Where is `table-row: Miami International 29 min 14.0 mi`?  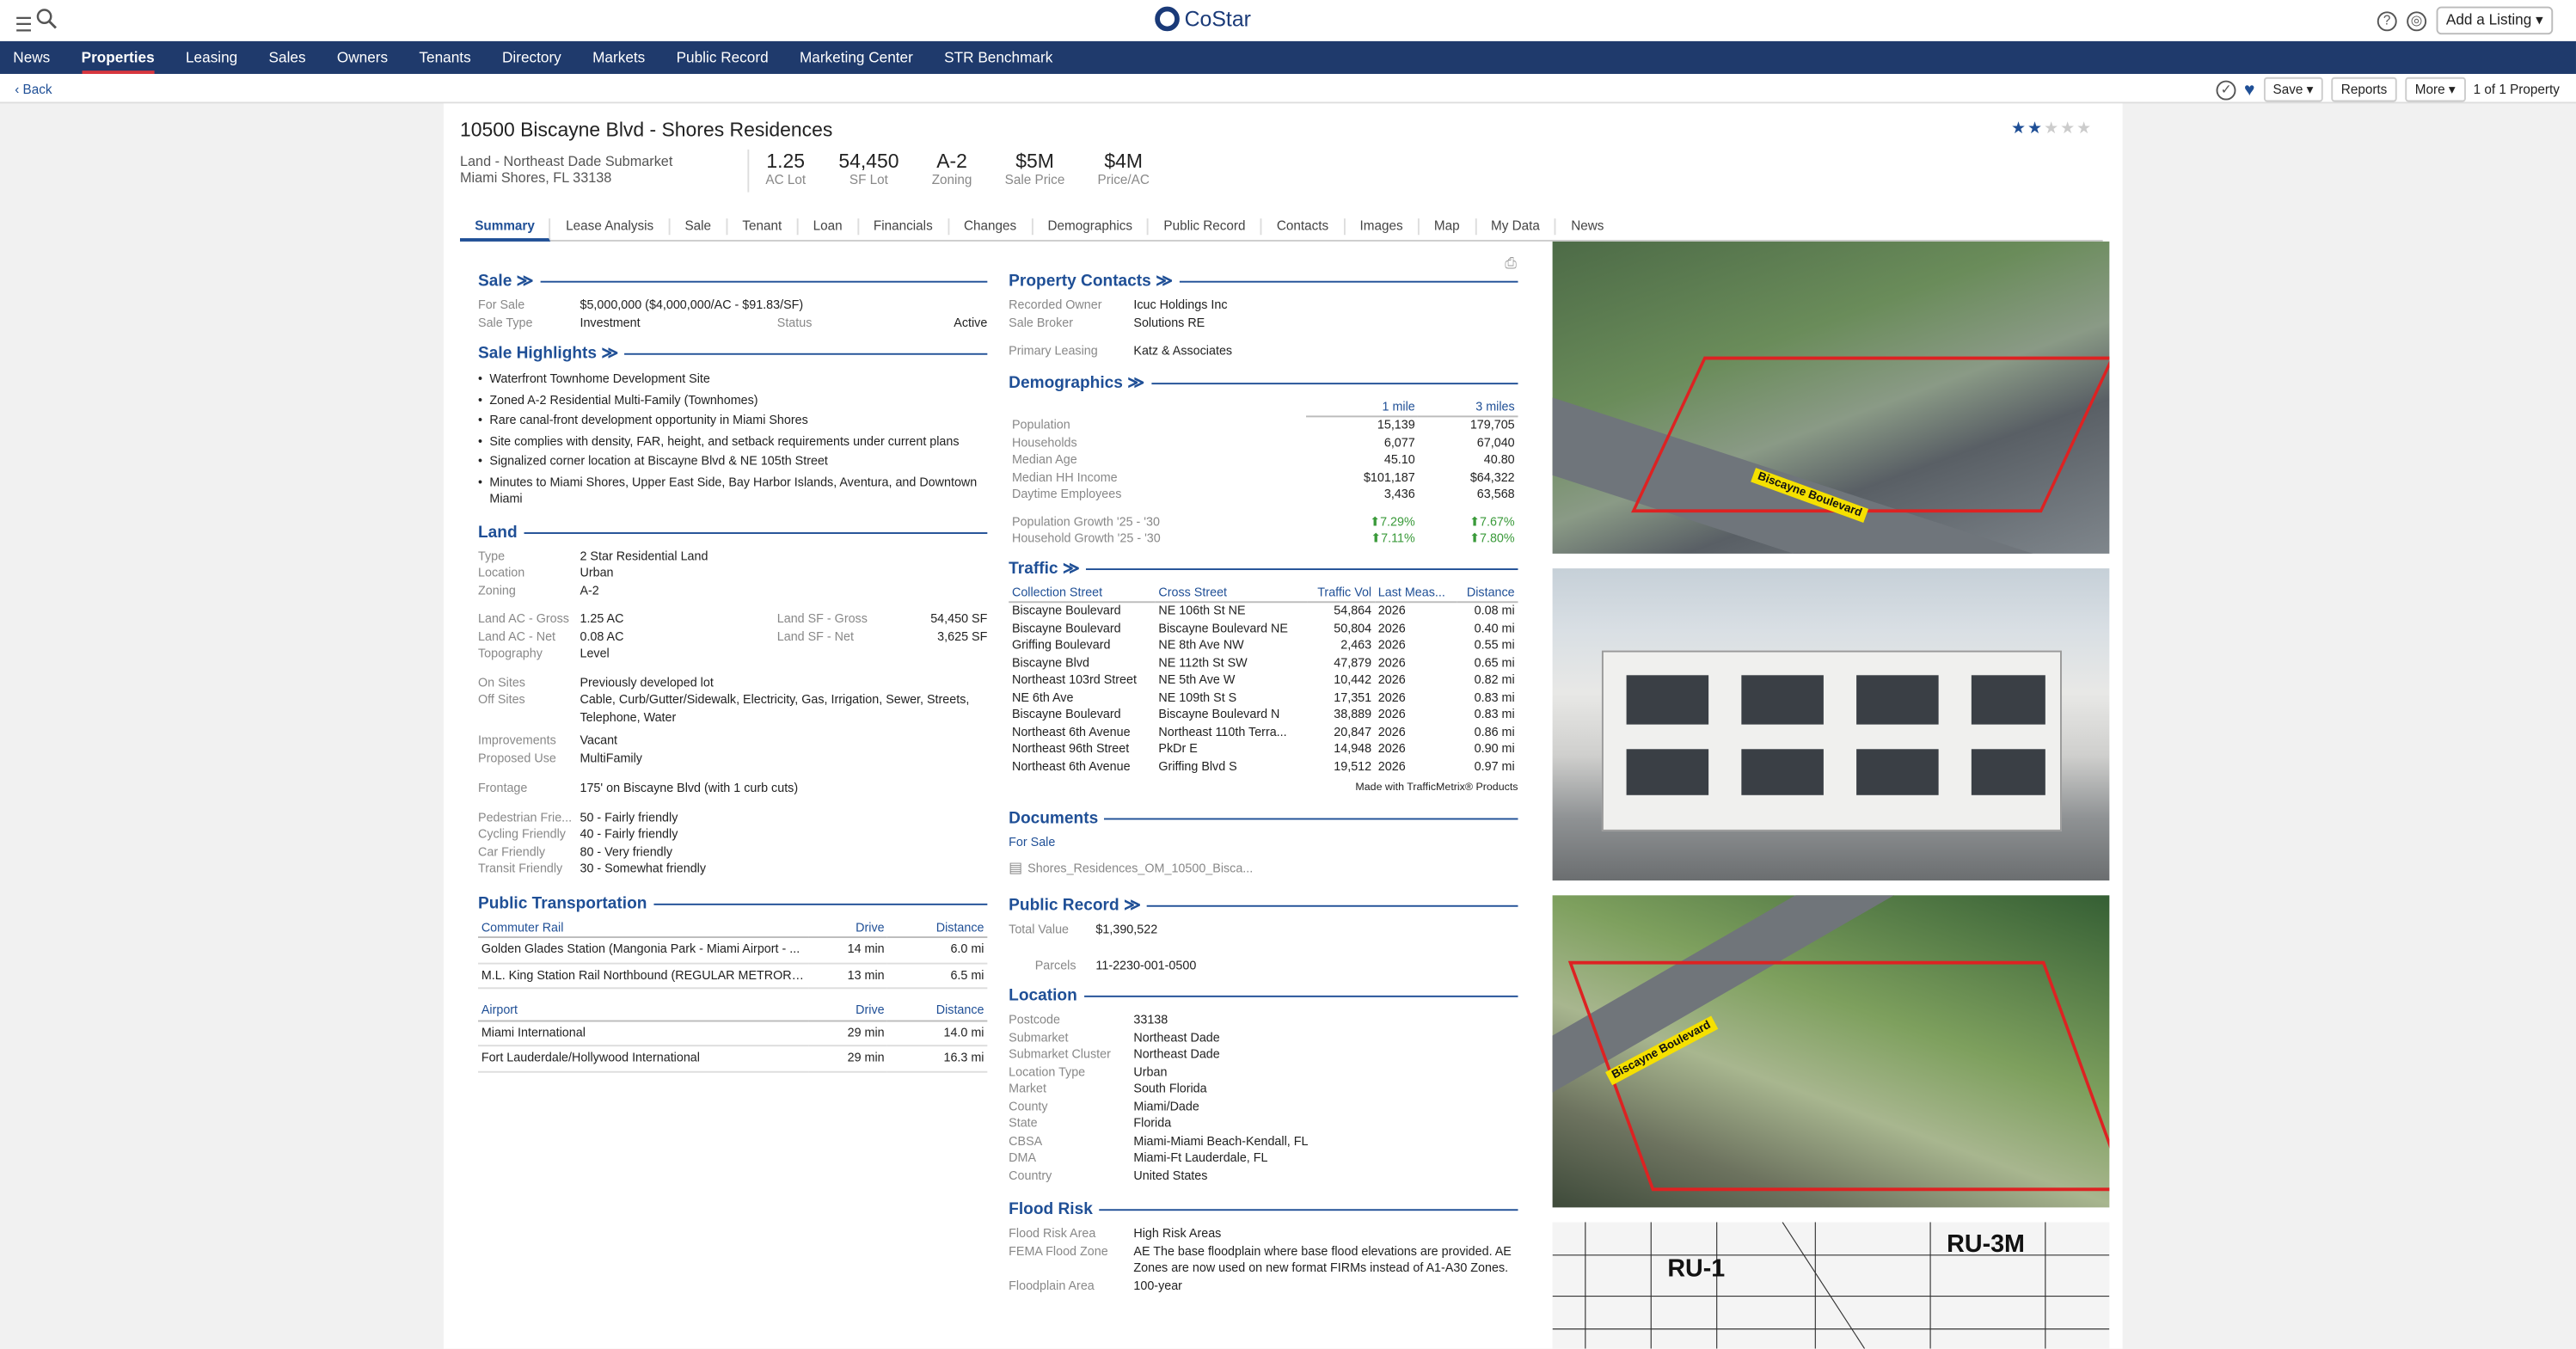
table-row: Miami International 29 min 14.0 mi is located at coordinates (733, 1033).